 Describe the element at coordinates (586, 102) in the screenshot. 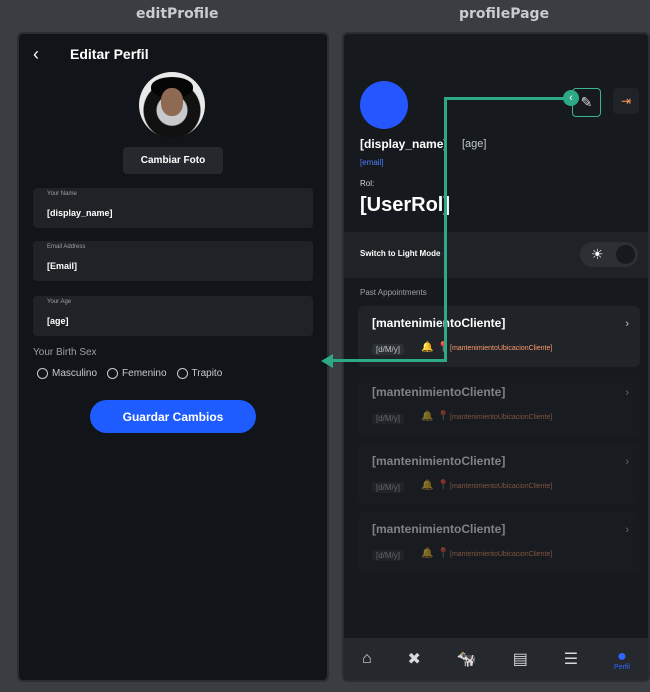

I see `pencil-icon: ✎` at that location.